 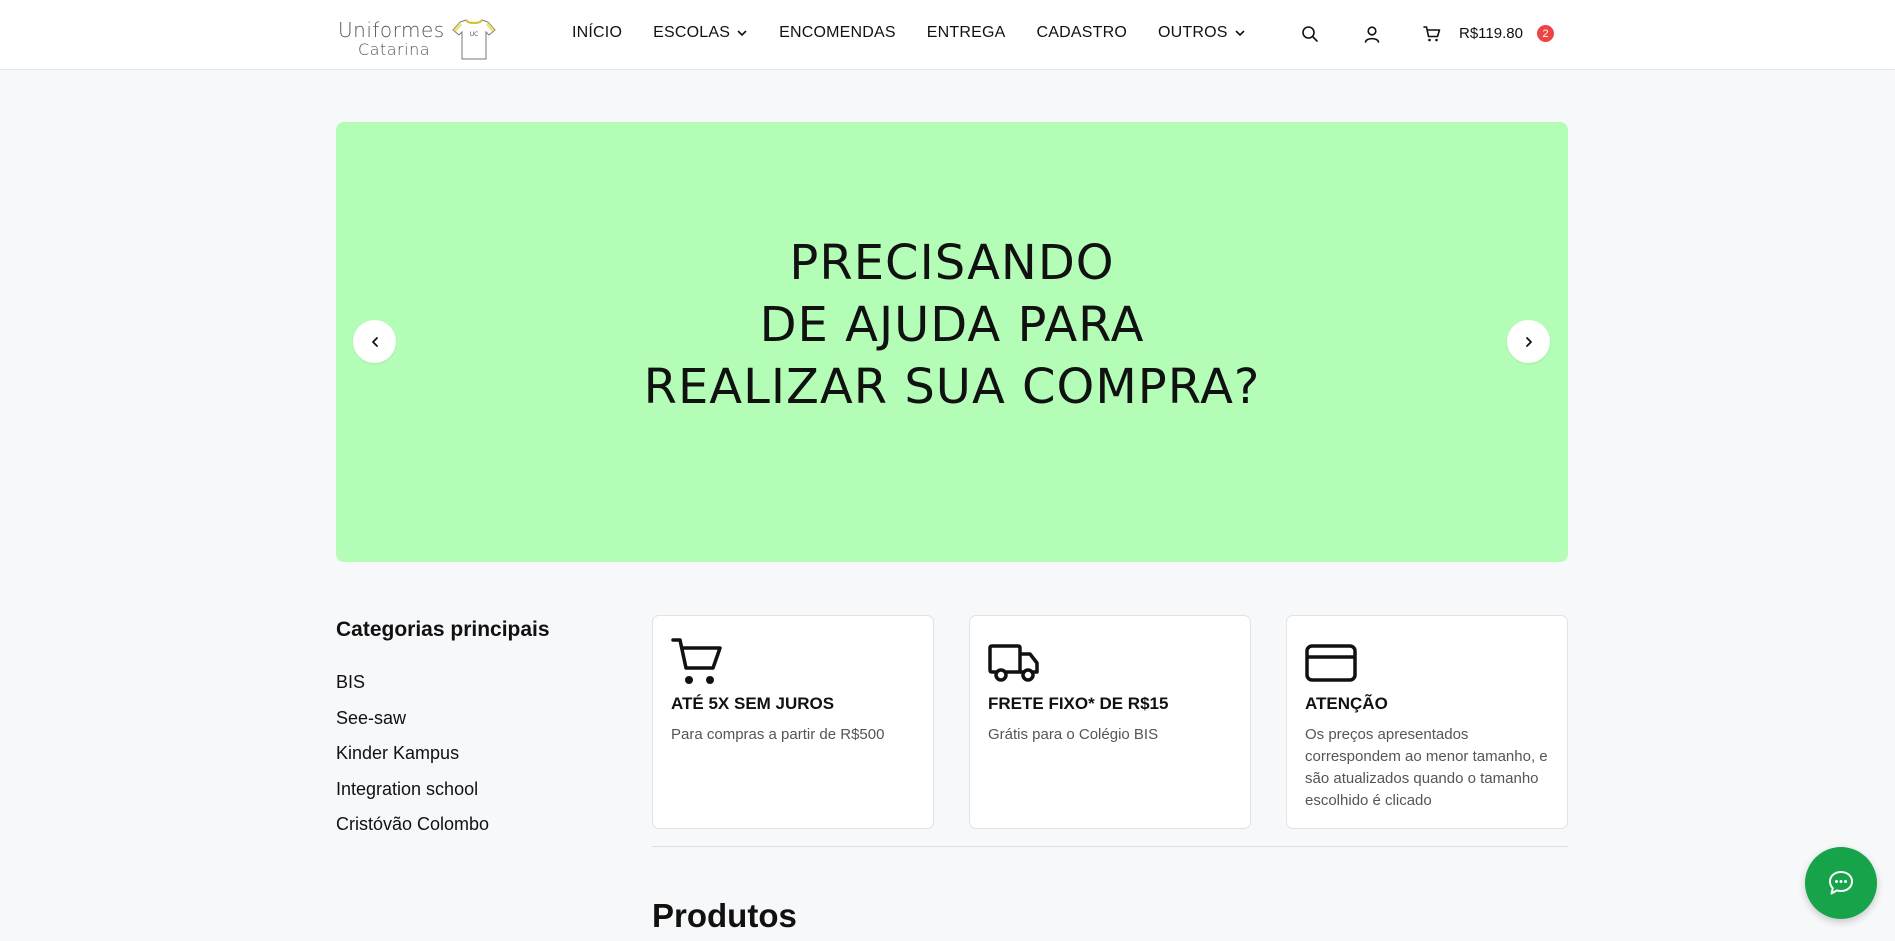 I want to click on category-item: BIS, so click(x=412, y=683).